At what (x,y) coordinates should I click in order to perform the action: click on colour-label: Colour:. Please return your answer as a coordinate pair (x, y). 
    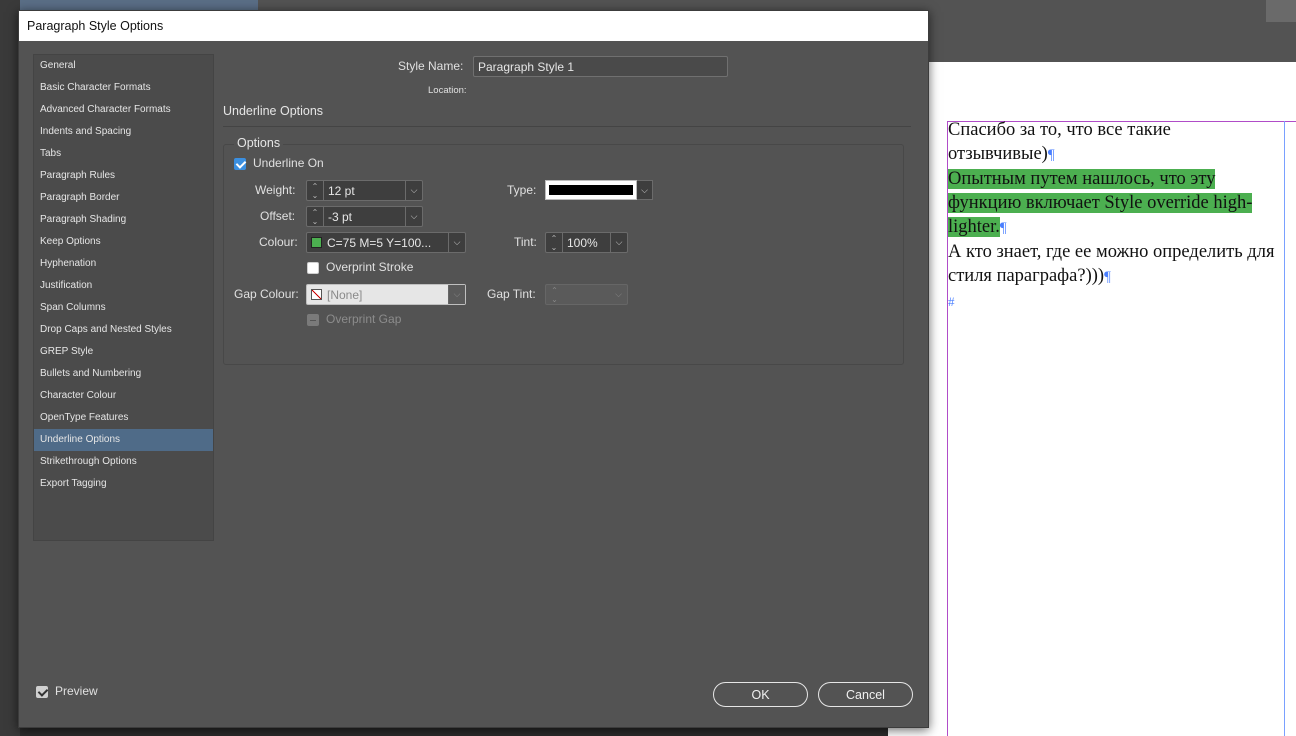
    Looking at the image, I should click on (278, 242).